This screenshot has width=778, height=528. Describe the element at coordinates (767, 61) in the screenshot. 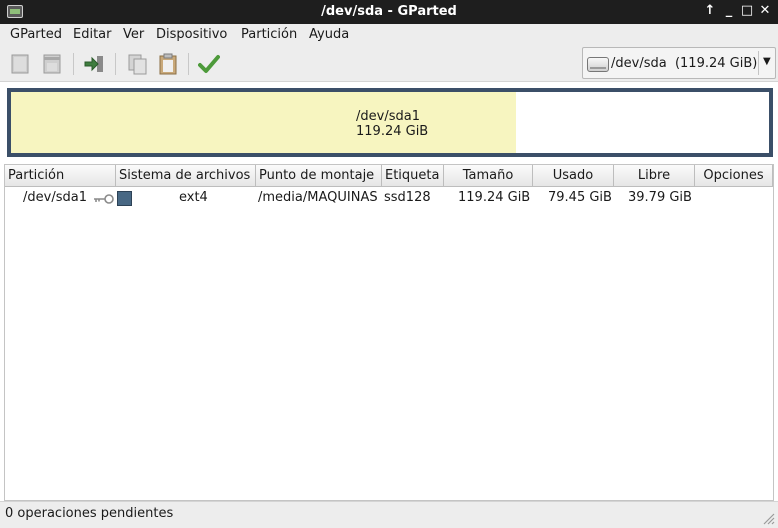

I see `chevron-down-icon: ▼` at that location.